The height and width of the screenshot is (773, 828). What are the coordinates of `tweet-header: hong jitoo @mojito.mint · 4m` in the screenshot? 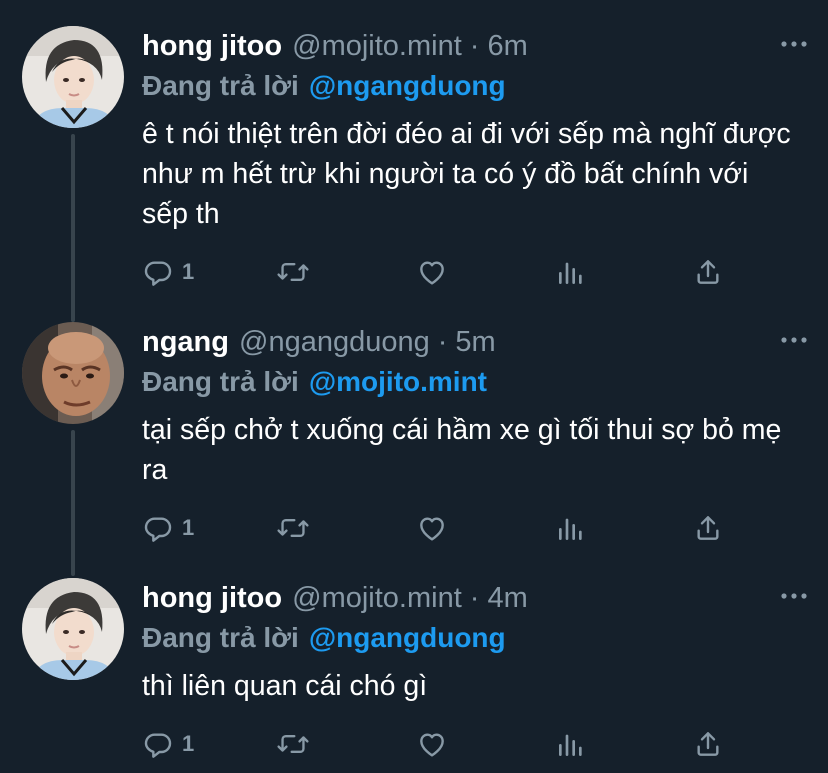 It's located at (472, 598).